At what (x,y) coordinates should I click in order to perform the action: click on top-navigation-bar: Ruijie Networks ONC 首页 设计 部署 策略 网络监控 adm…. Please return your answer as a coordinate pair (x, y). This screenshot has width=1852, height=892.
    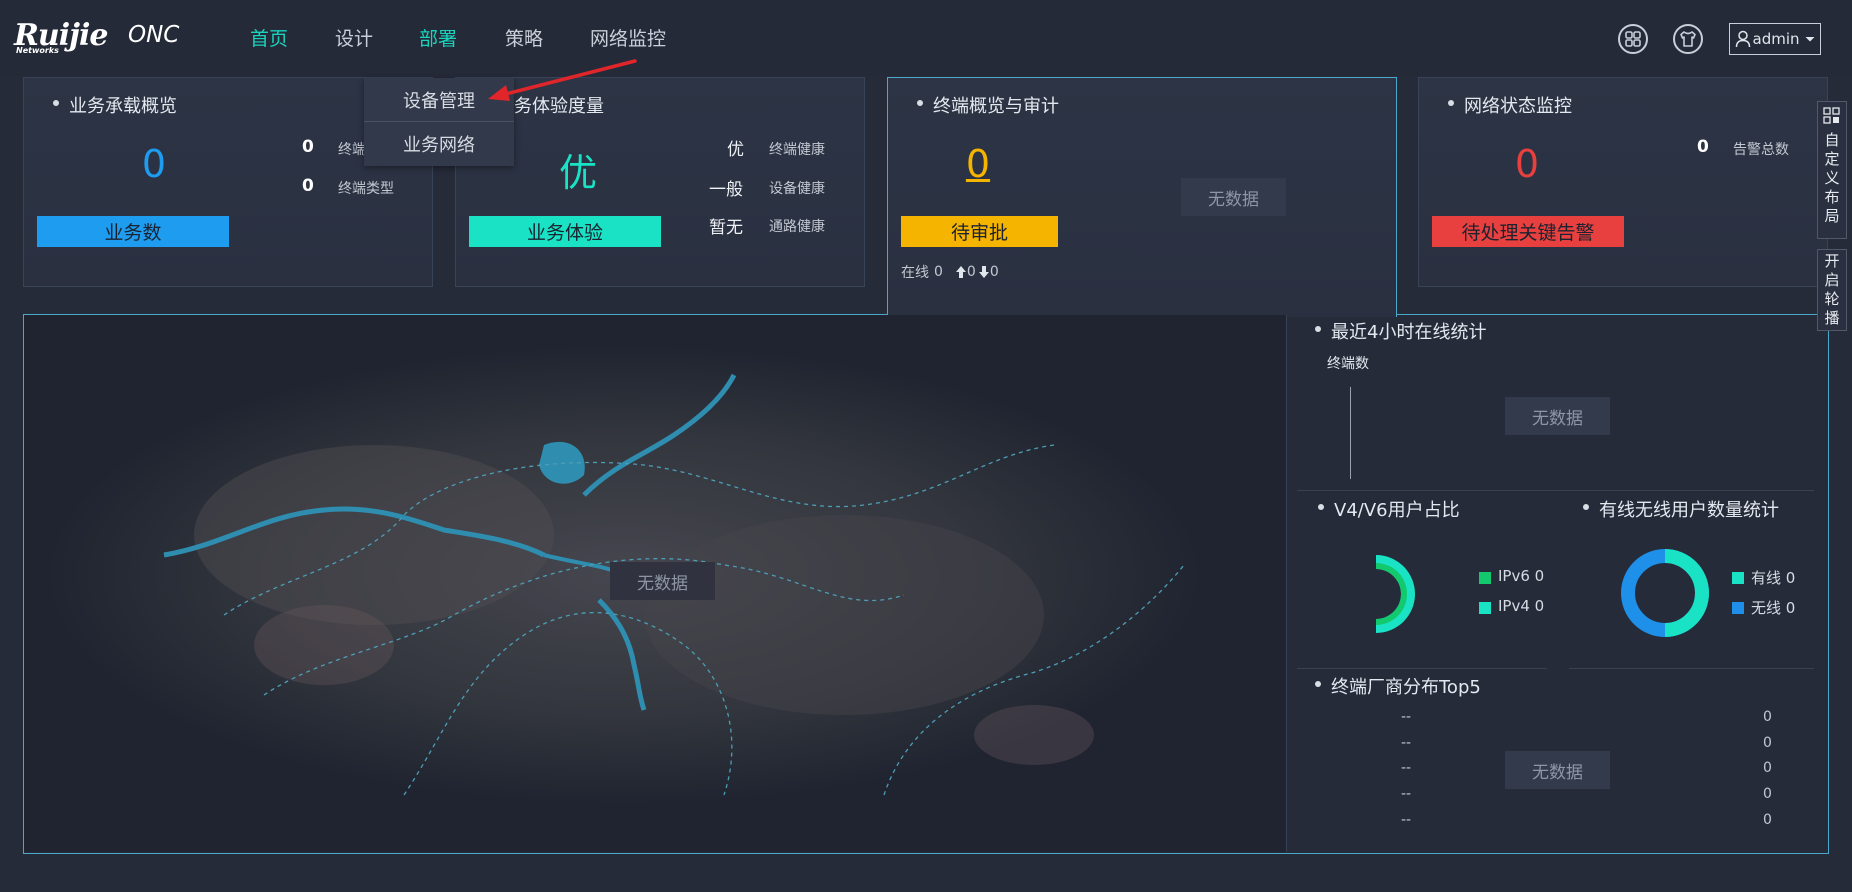
    Looking at the image, I should click on (926, 38).